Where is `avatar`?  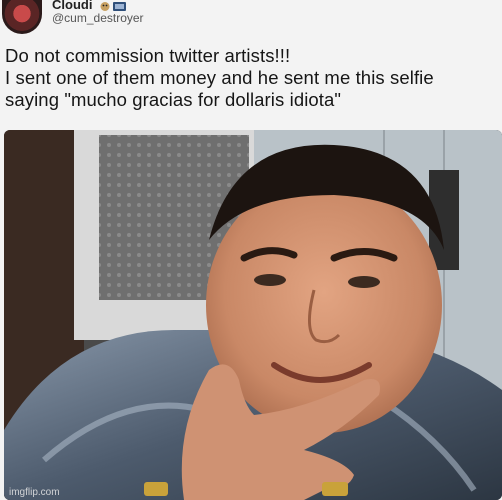
avatar is located at coordinates (22, 17).